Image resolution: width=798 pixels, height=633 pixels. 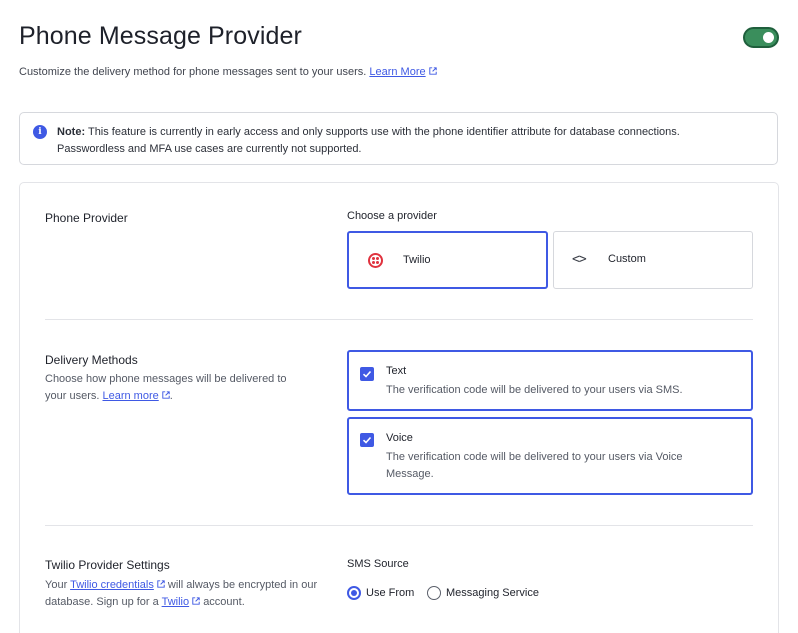 What do you see at coordinates (447, 260) in the screenshot?
I see `provider-option-twilio: Twilio` at bounding box center [447, 260].